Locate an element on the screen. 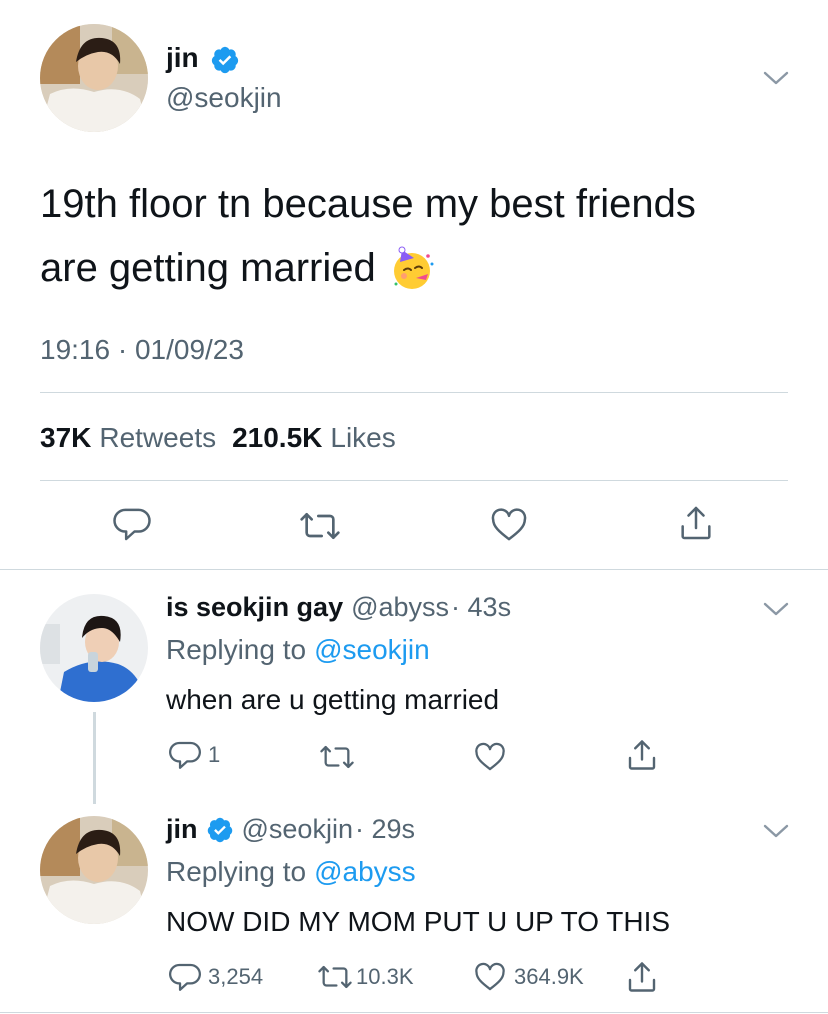 This screenshot has height=1014, width=828. reply-text: NOW DID MY MOM PUT U UP TO THIS is located at coordinates (418, 921).